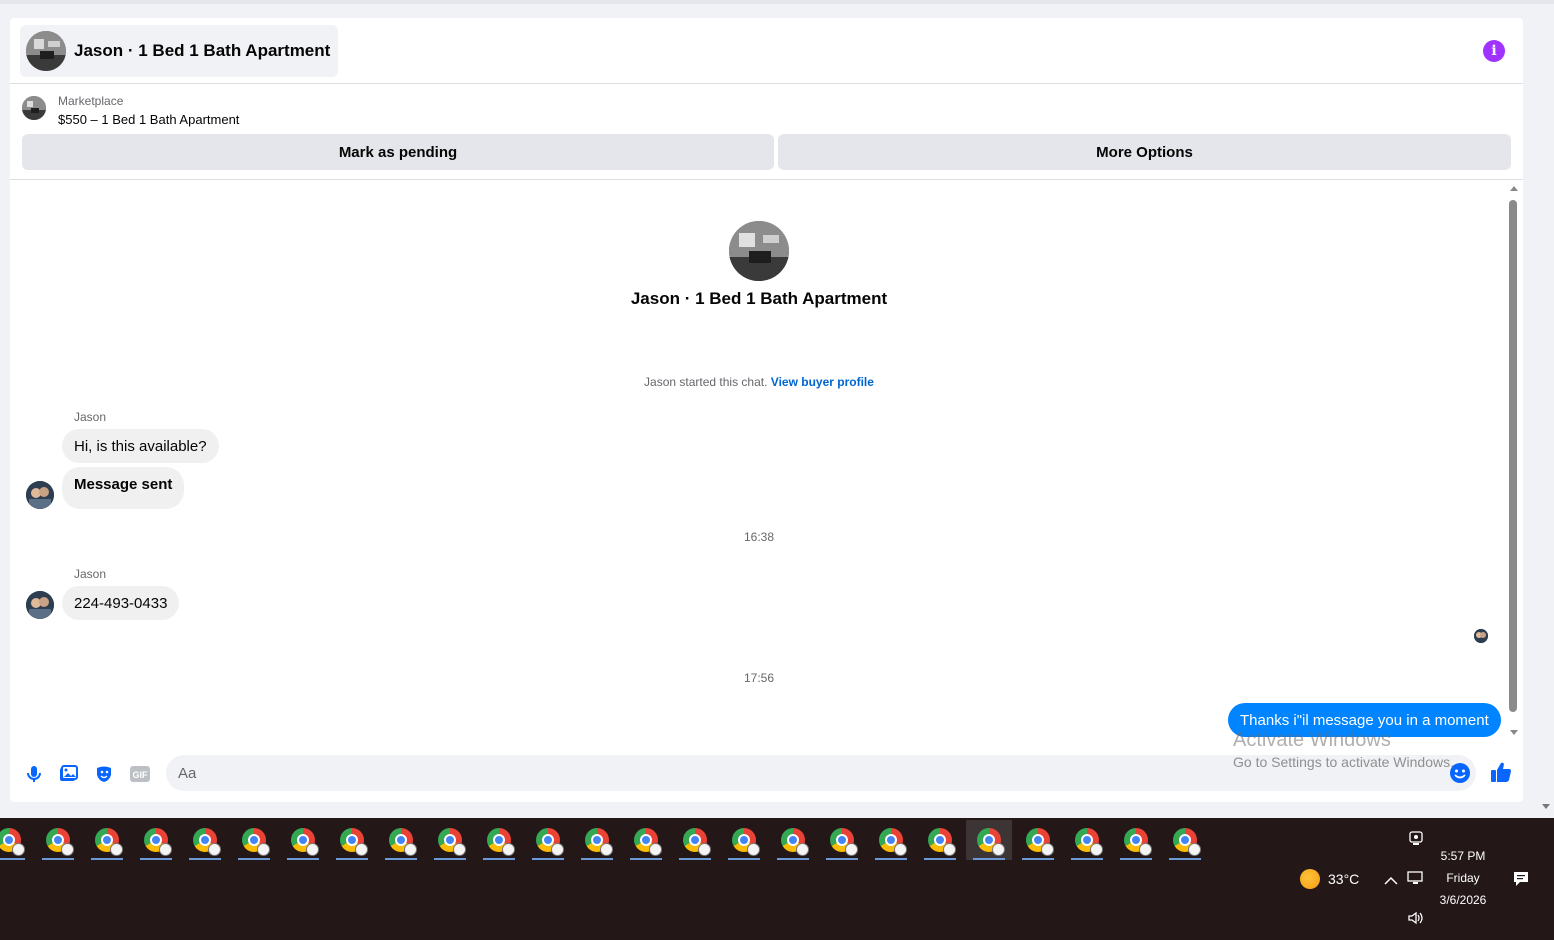 Image resolution: width=1554 pixels, height=940 pixels. I want to click on weather-temperature: 33°C, so click(1343, 879).